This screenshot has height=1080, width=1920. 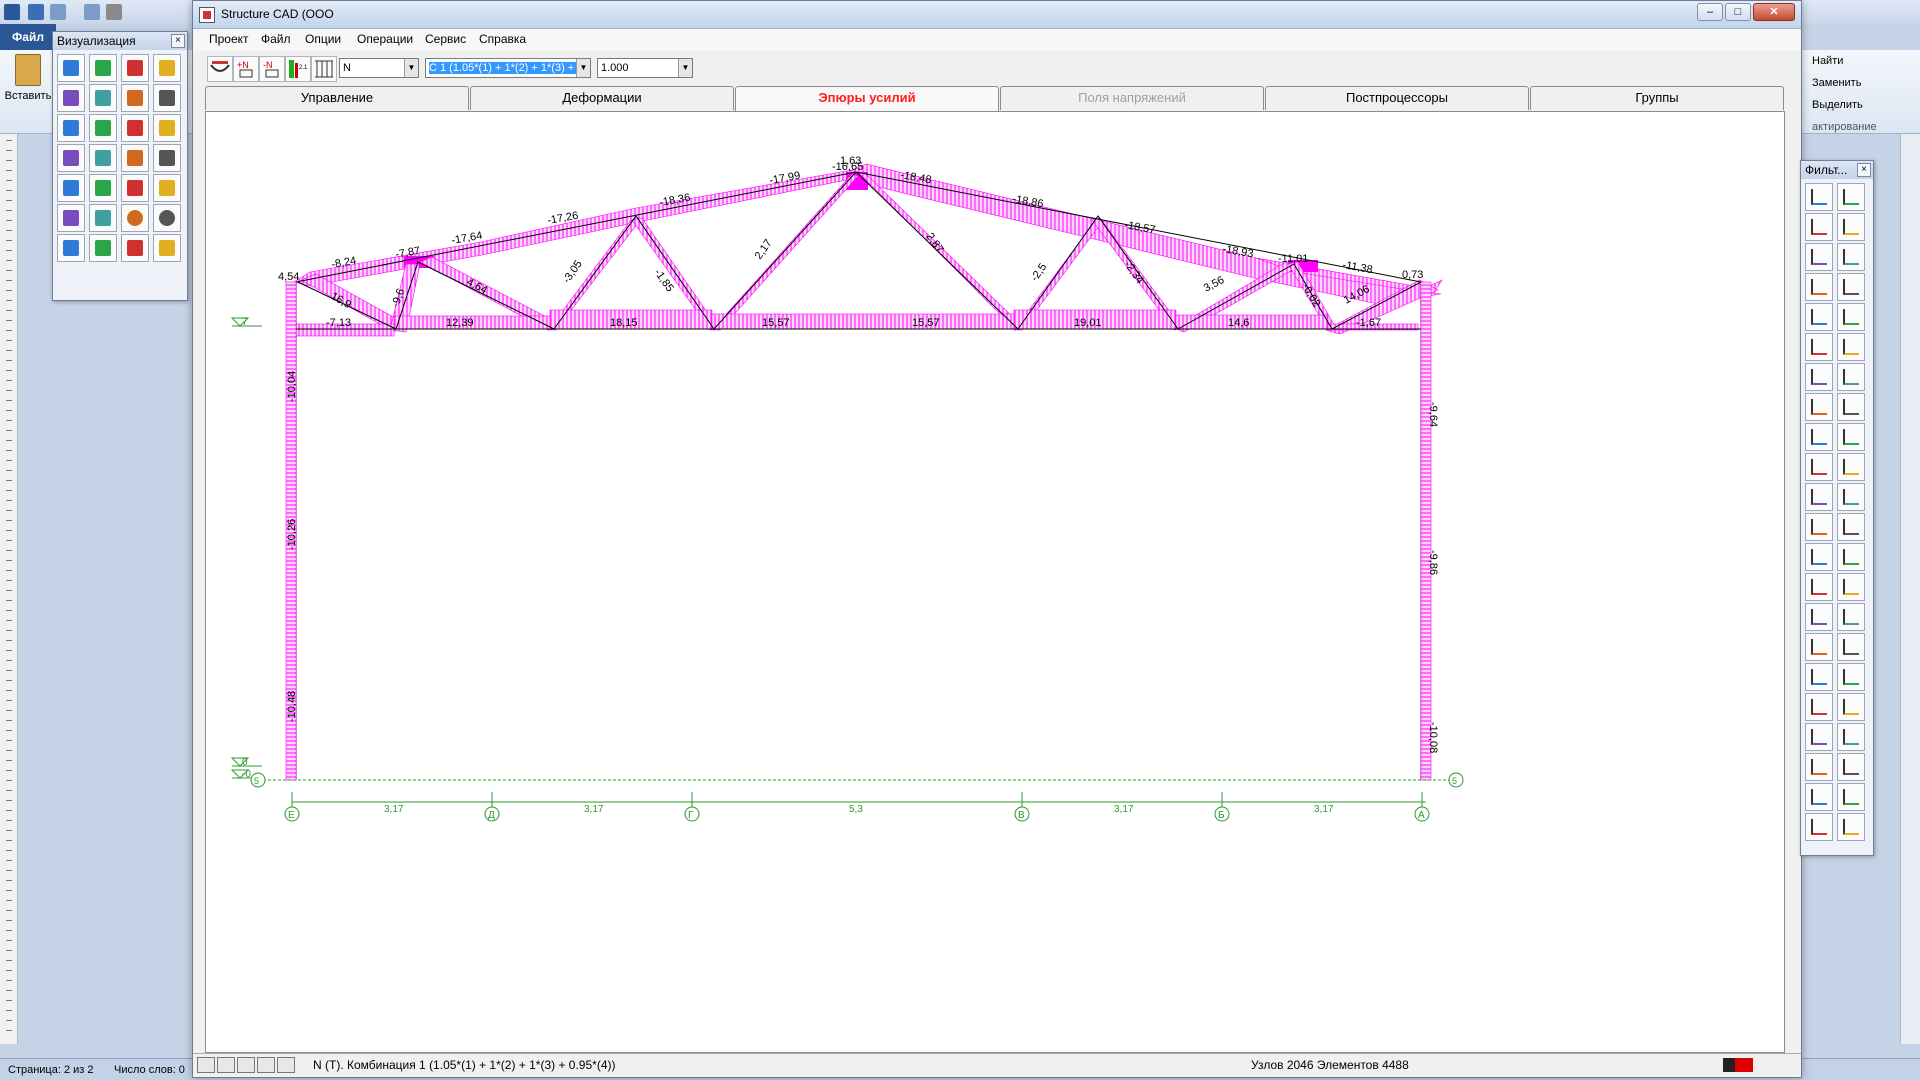 I want to click on cut-icon, so click(x=167, y=158).